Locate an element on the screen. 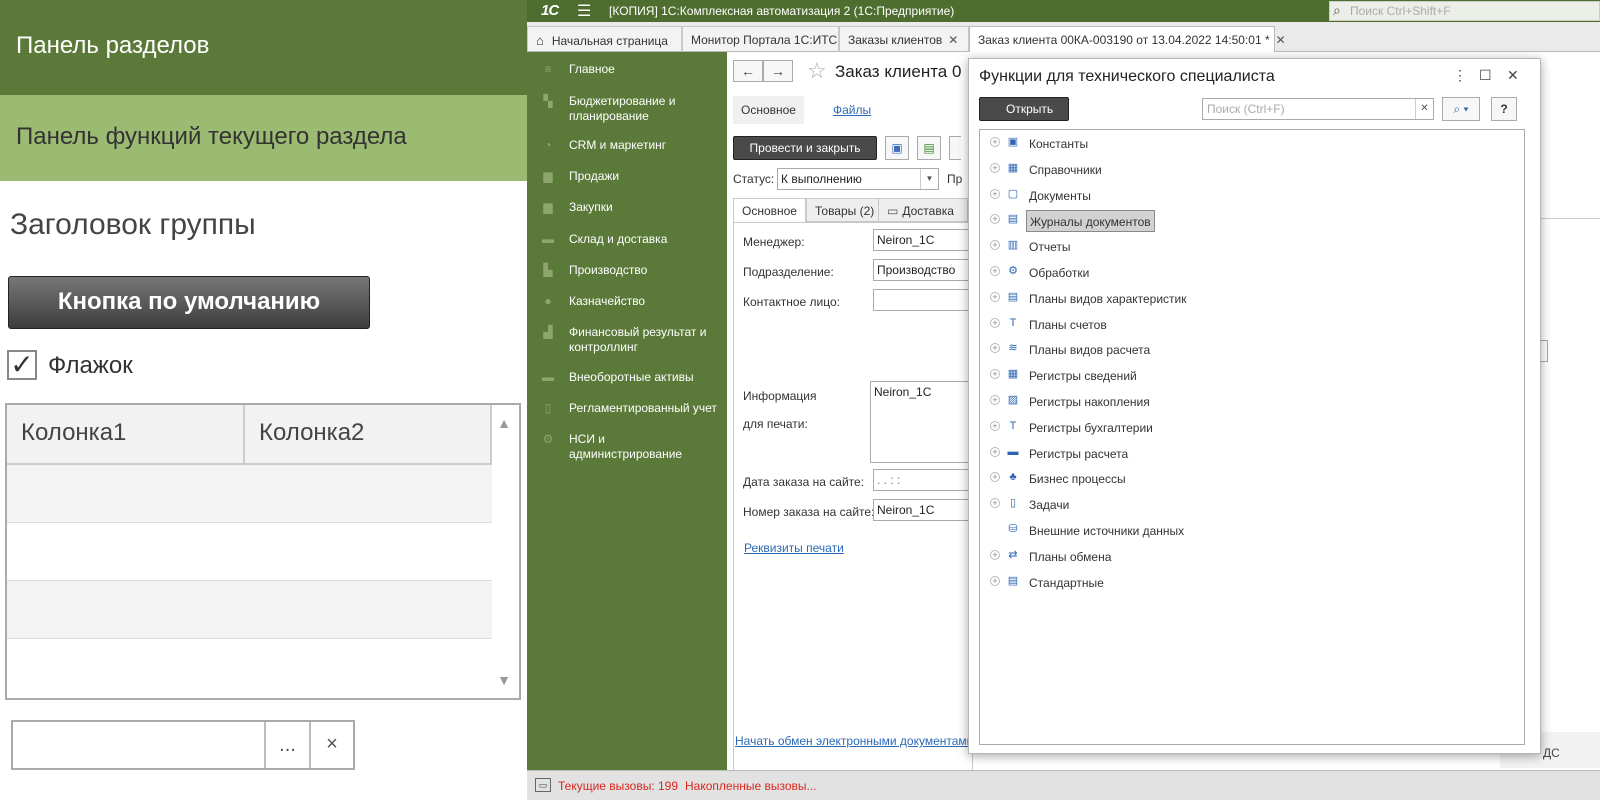  open-button: Открыть is located at coordinates (1024, 109).